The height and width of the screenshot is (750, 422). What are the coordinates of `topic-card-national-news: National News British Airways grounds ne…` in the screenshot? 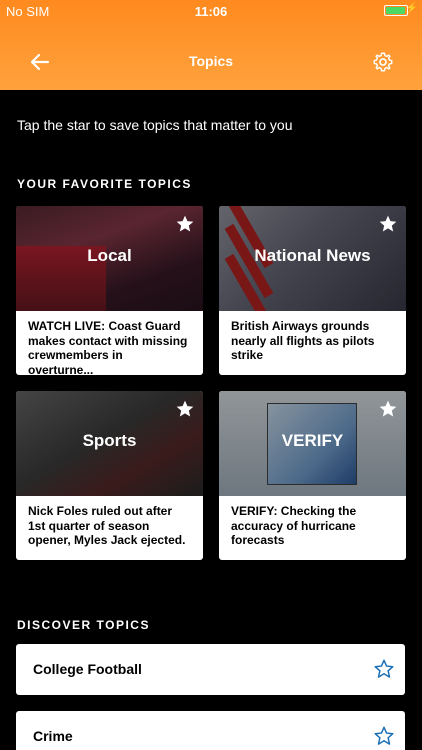 It's located at (312, 290).